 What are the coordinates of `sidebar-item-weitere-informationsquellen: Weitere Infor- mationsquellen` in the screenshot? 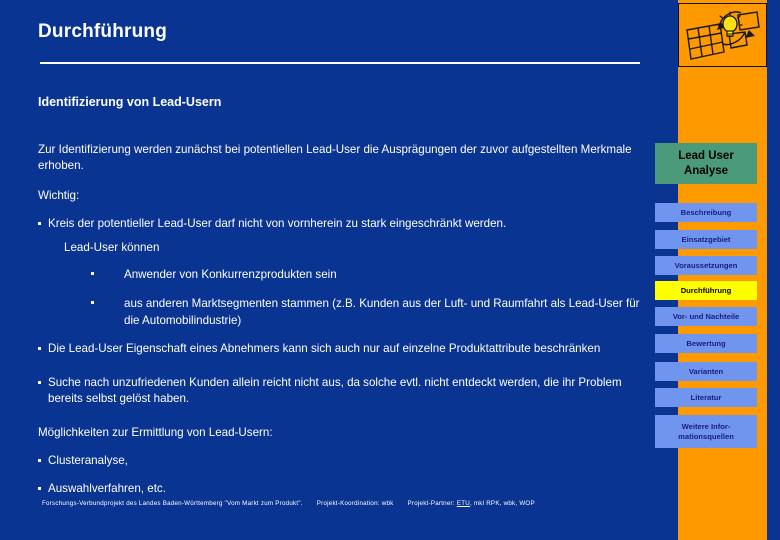 It's located at (706, 431).